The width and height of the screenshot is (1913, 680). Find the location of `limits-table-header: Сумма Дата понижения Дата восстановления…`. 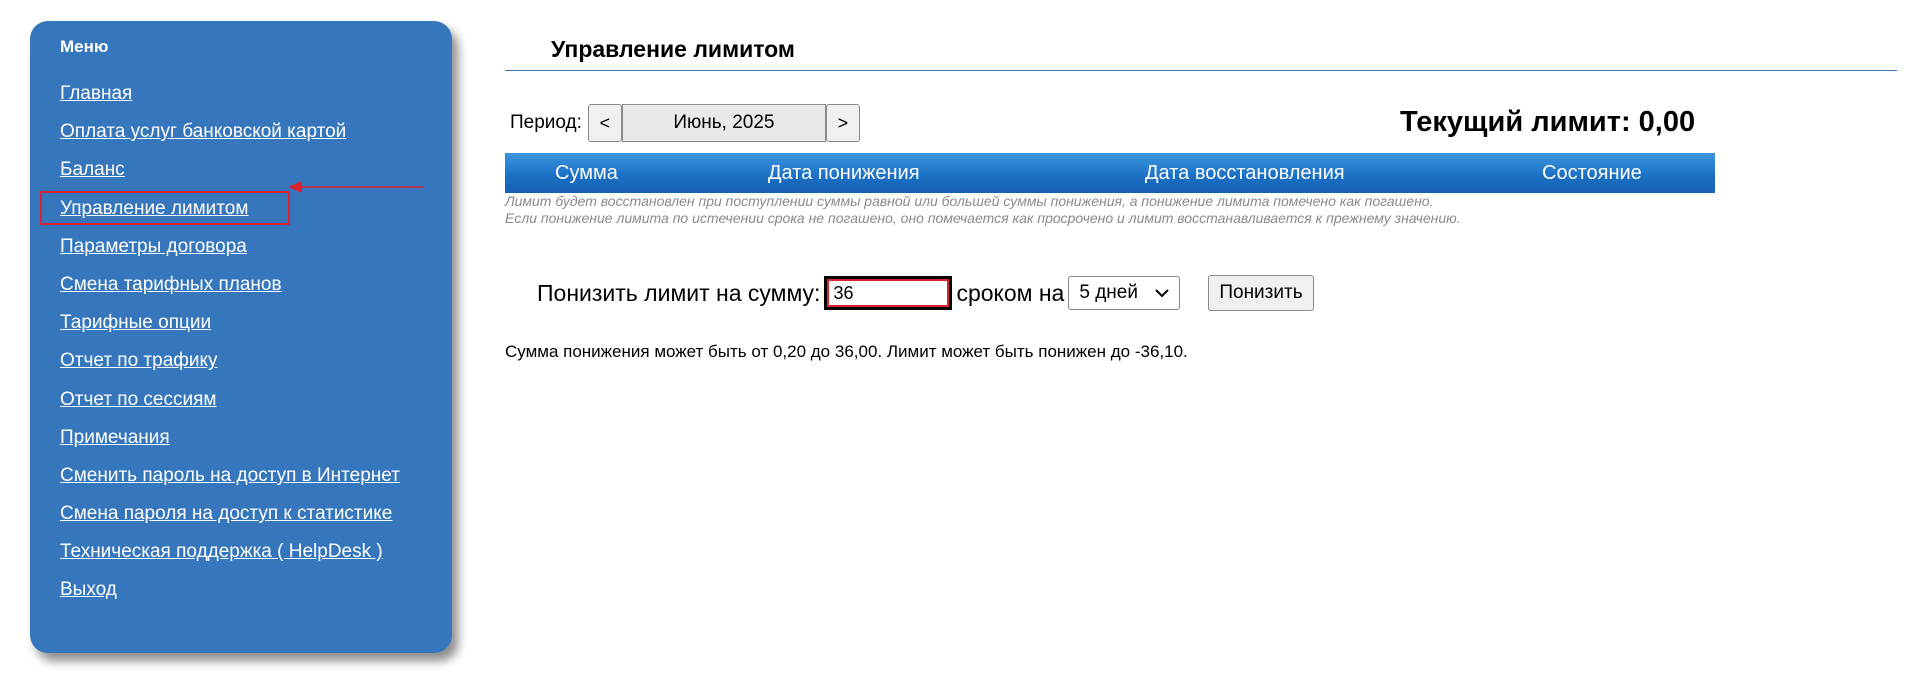

limits-table-header: Сумма Дата понижения Дата восстановления… is located at coordinates (1110, 173).